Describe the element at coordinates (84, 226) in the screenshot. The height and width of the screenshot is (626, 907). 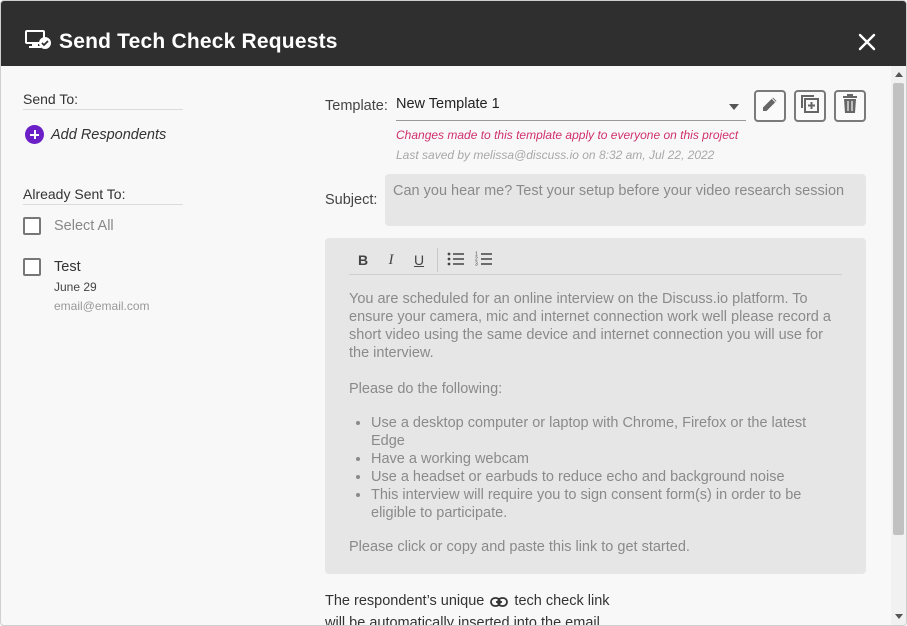
I see `select-all-label: Select All` at that location.